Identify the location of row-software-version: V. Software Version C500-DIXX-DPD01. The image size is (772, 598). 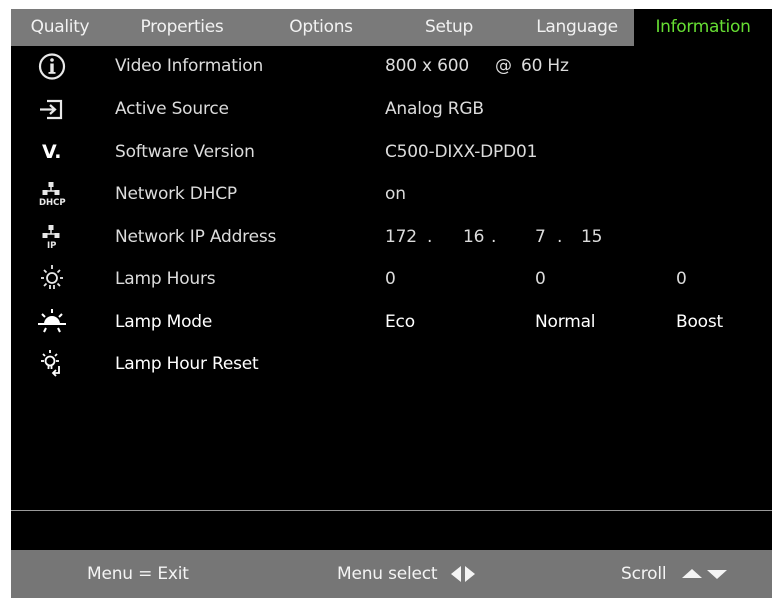
(391, 152).